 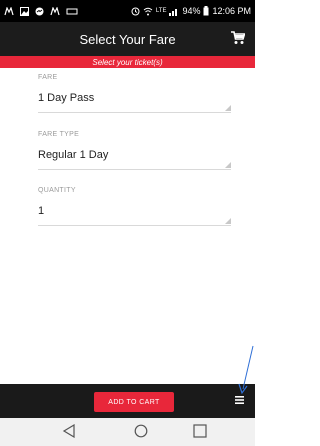 I want to click on alarm-icon, so click(x=135, y=11).